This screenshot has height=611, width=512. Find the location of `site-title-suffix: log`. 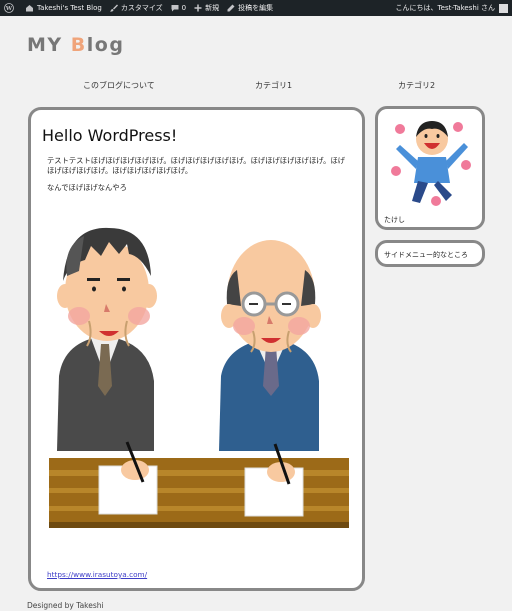

site-title-suffix: log is located at coordinates (105, 45).